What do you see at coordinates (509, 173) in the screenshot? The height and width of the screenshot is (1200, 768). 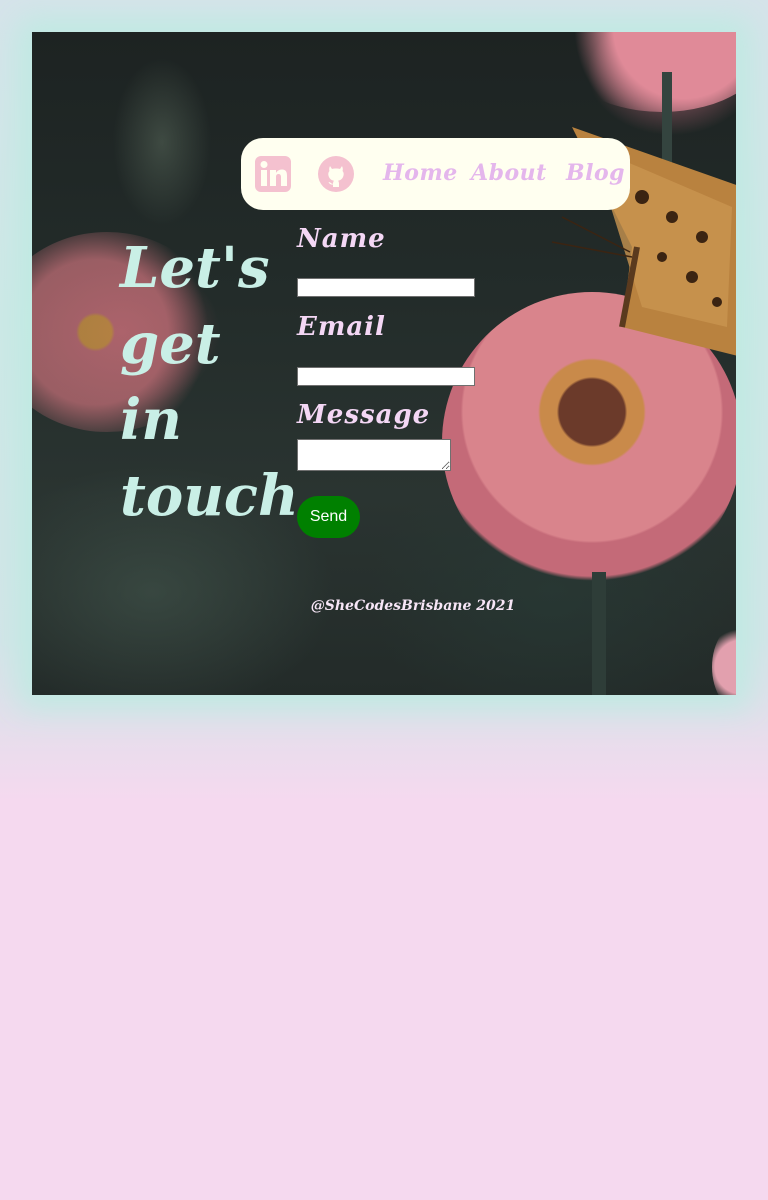 I see `nav-link-about: About` at bounding box center [509, 173].